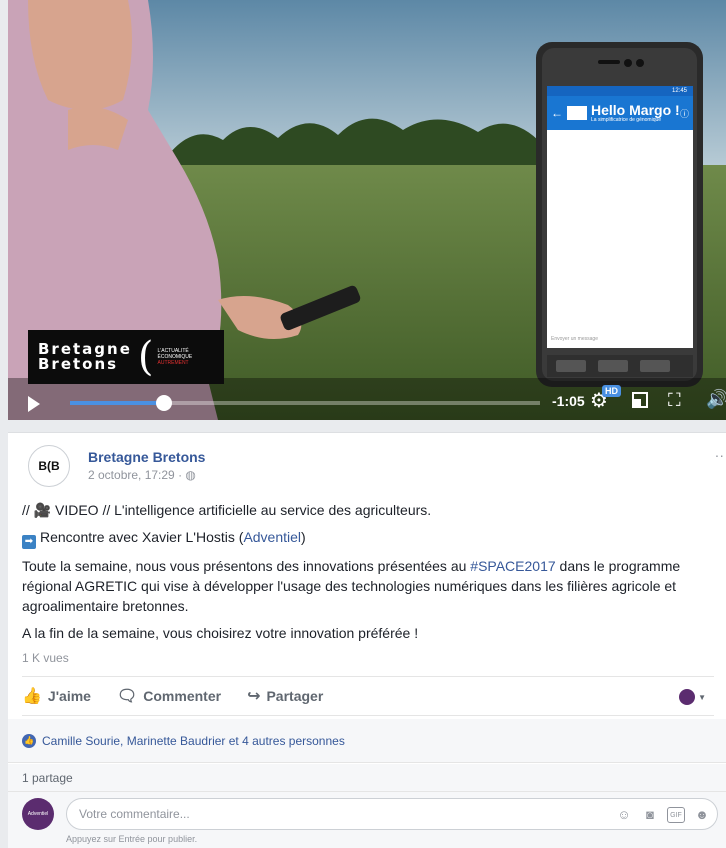  What do you see at coordinates (164, 403) in the screenshot?
I see `progress-handle` at bounding box center [164, 403].